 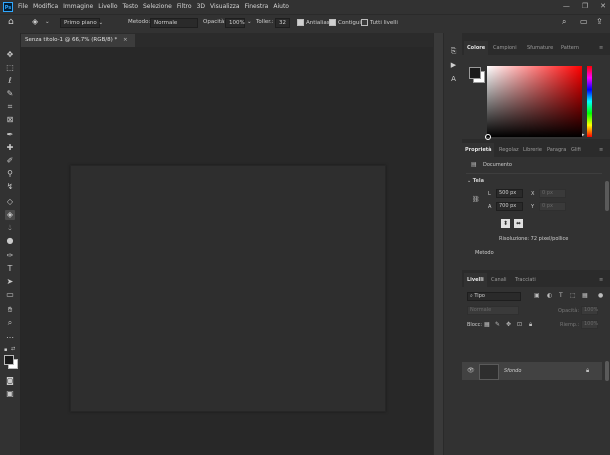 What do you see at coordinates (505, 223) in the screenshot?
I see `portrait-orientation-icon: ⬍` at bounding box center [505, 223].